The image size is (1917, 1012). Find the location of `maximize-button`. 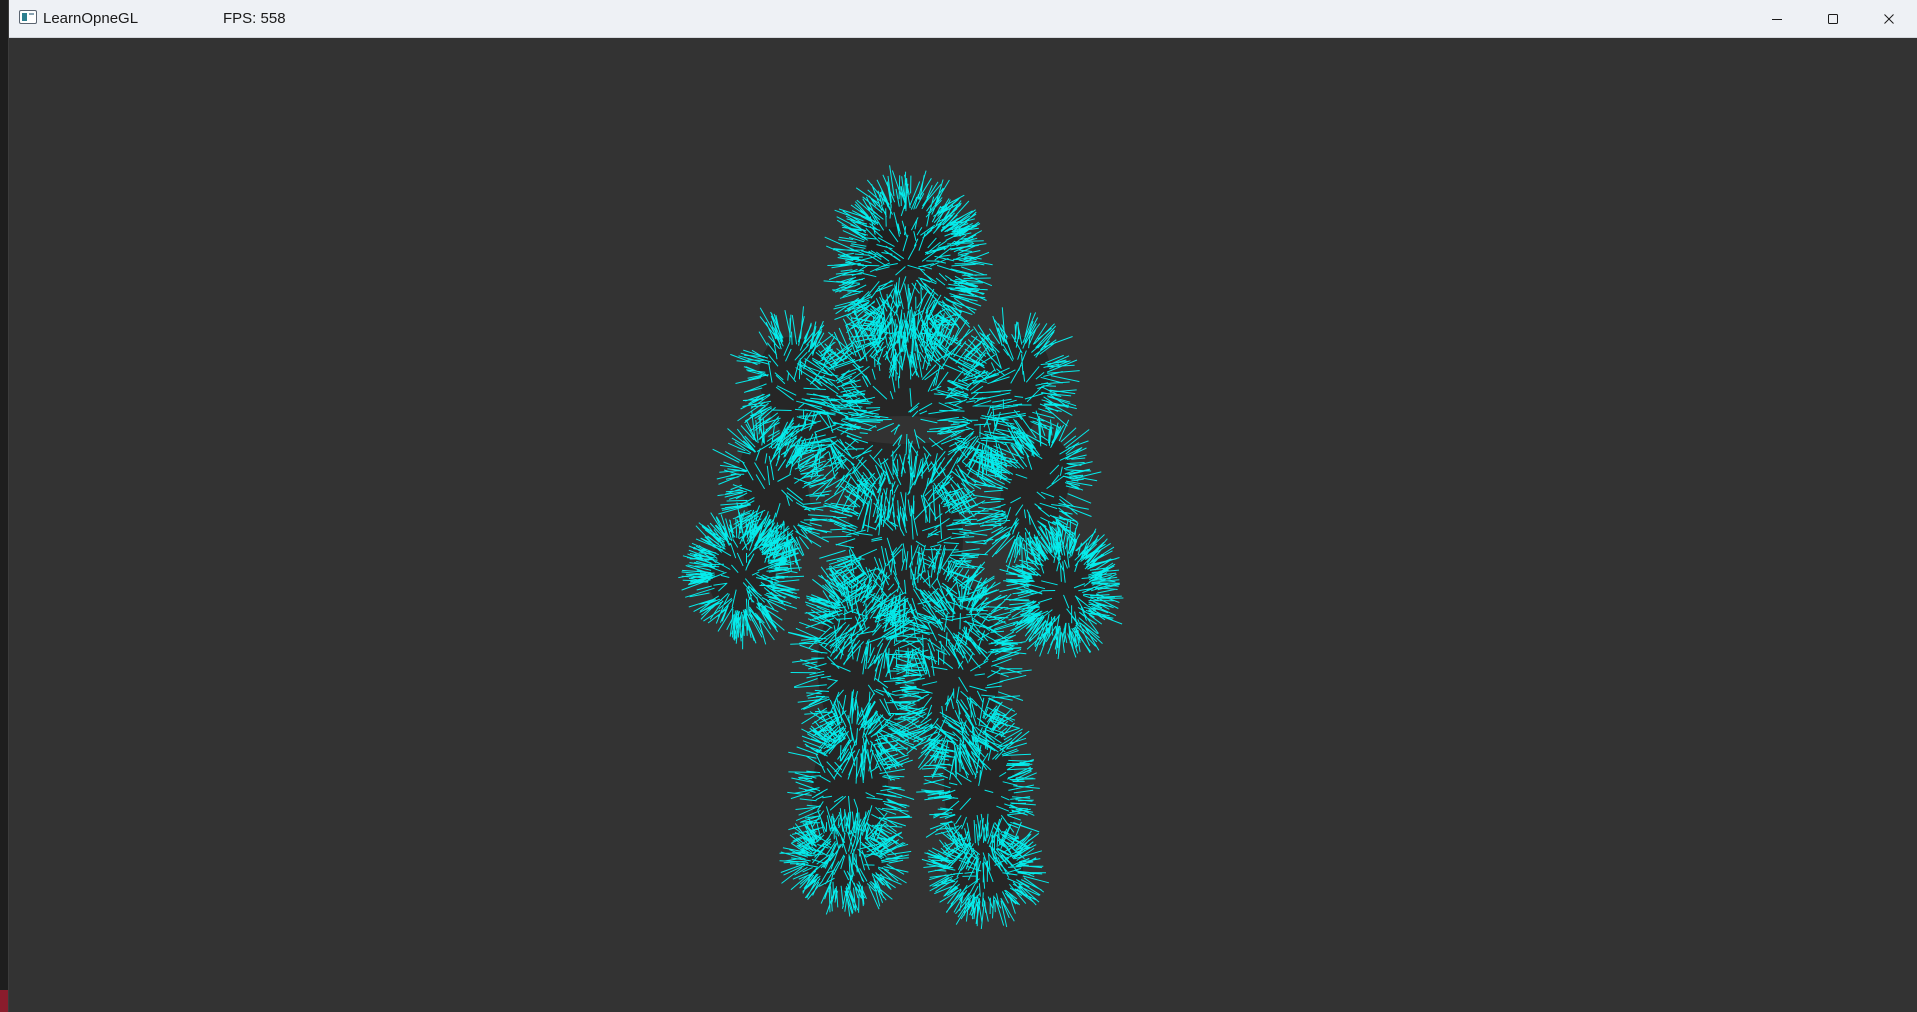

maximize-button is located at coordinates (1833, 18).